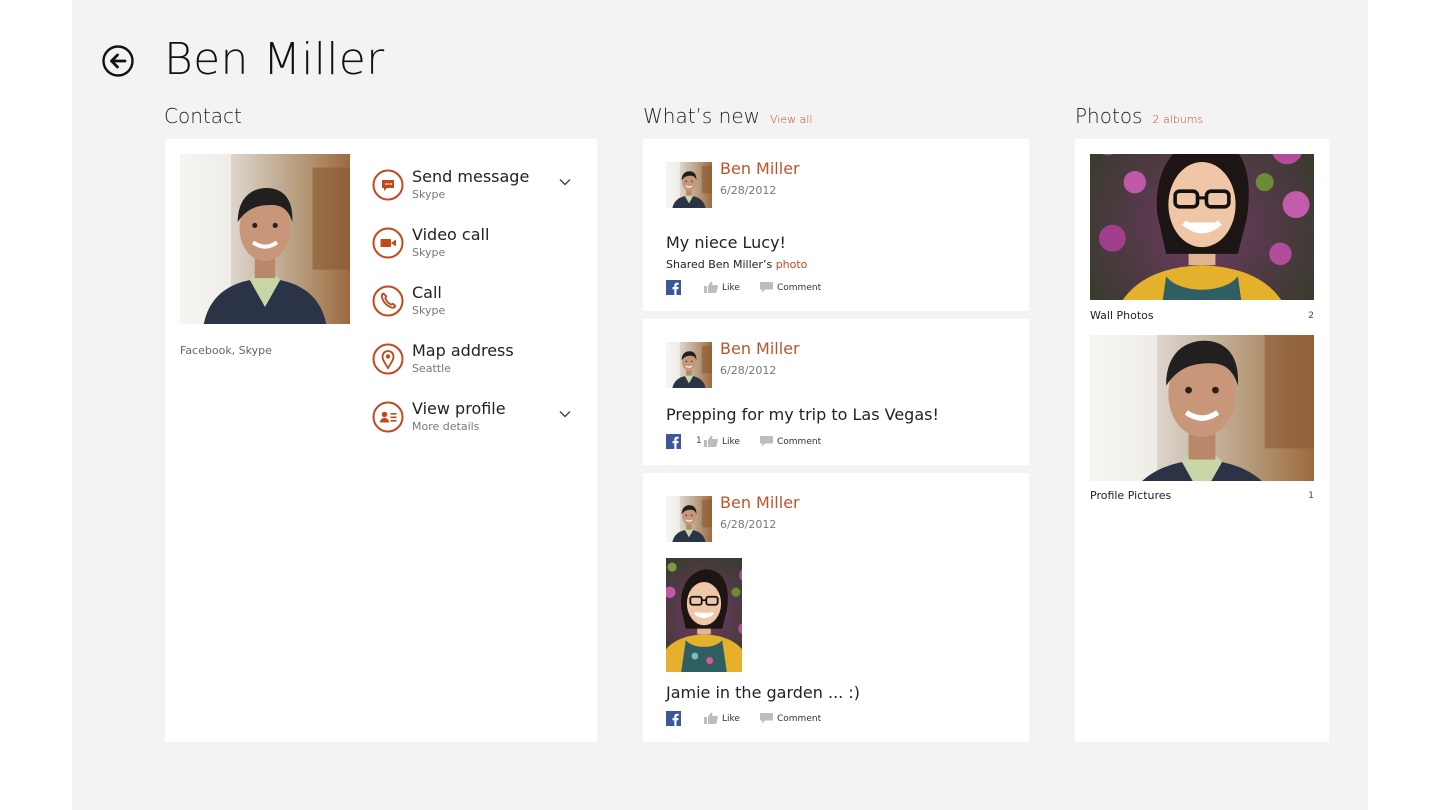  Describe the element at coordinates (763, 692) in the screenshot. I see `post-text: Jamie in the garden ... :)` at that location.